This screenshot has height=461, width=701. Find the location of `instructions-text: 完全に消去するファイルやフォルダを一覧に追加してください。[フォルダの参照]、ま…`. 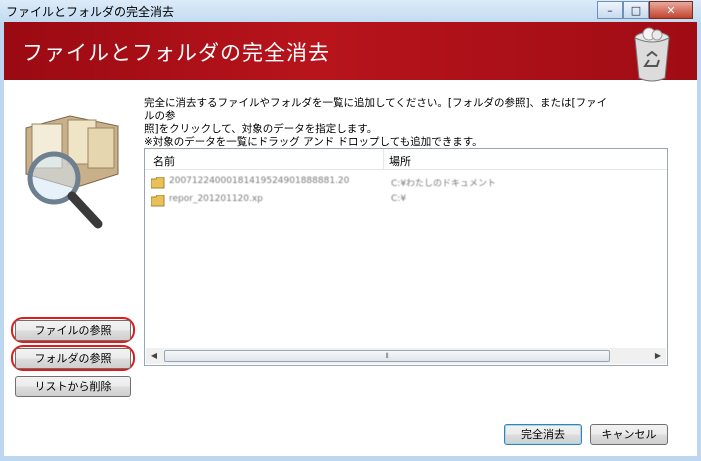

instructions-text: 完全に消去するファイルやフォルダを一覧に追加してください。[フォルダの参照]、ま… is located at coordinates (379, 123).